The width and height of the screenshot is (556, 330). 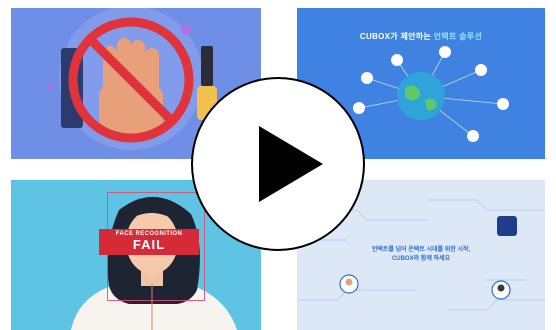 I want to click on play-icon, so click(x=291, y=164).